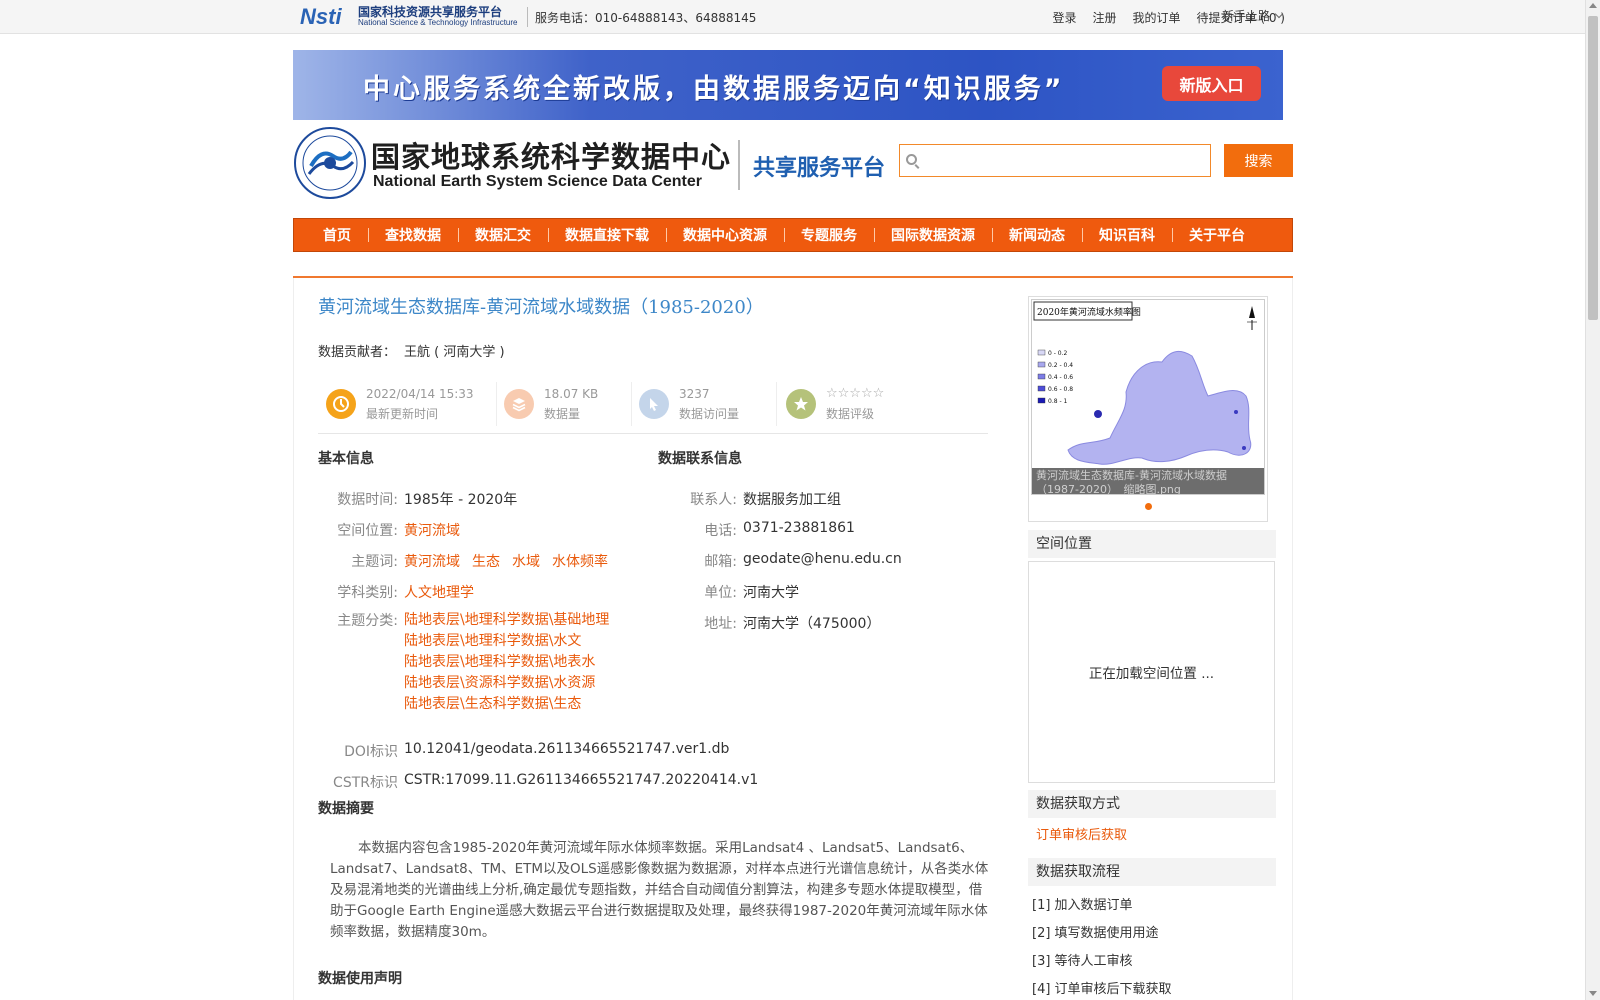 The height and width of the screenshot is (1000, 1600). What do you see at coordinates (367, 500) in the screenshot?
I see `info-time-label: 数据时间:` at bounding box center [367, 500].